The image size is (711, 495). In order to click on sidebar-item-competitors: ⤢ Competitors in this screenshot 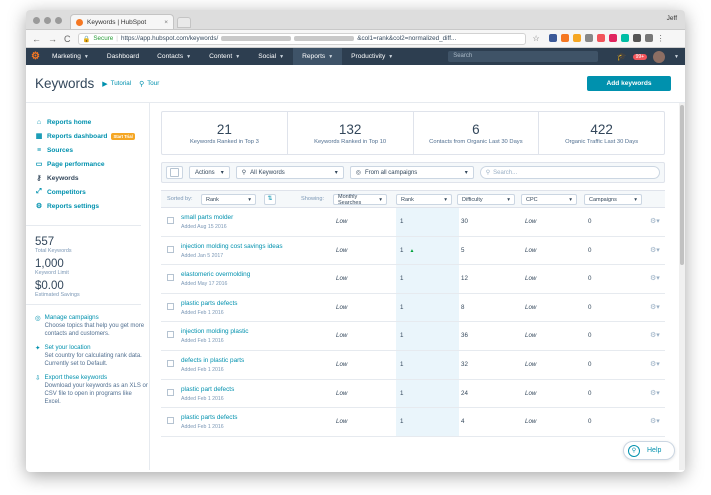, I will do `click(92, 192)`.